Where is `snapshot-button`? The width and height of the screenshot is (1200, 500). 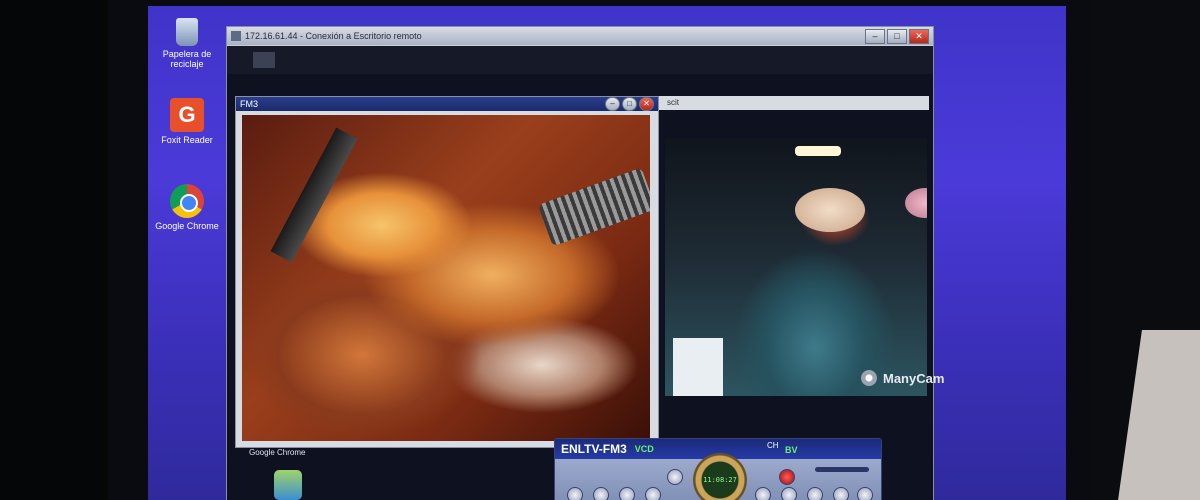 snapshot-button is located at coordinates (653, 493).